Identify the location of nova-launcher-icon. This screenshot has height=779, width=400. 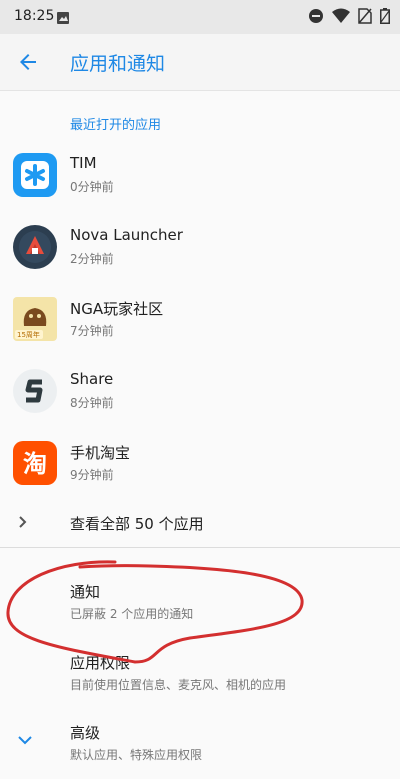
(35, 247).